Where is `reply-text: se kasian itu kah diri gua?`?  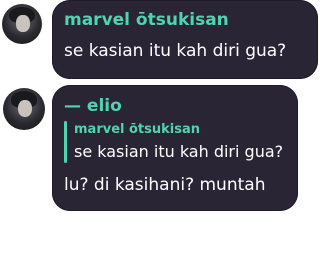
reply-text: se kasian itu kah diri gua? is located at coordinates (179, 151).